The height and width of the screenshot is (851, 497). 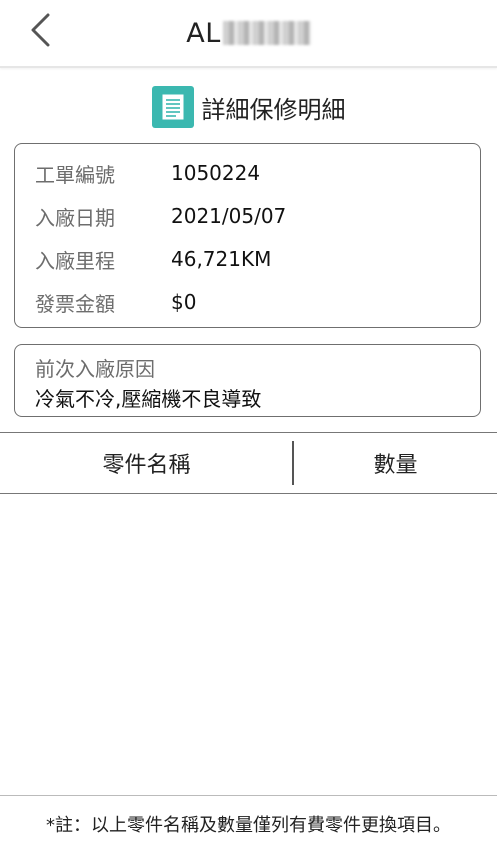 I want to click on footer: *註：以上零件名稱及數量僅列有費零件更換項目。, so click(x=248, y=823).